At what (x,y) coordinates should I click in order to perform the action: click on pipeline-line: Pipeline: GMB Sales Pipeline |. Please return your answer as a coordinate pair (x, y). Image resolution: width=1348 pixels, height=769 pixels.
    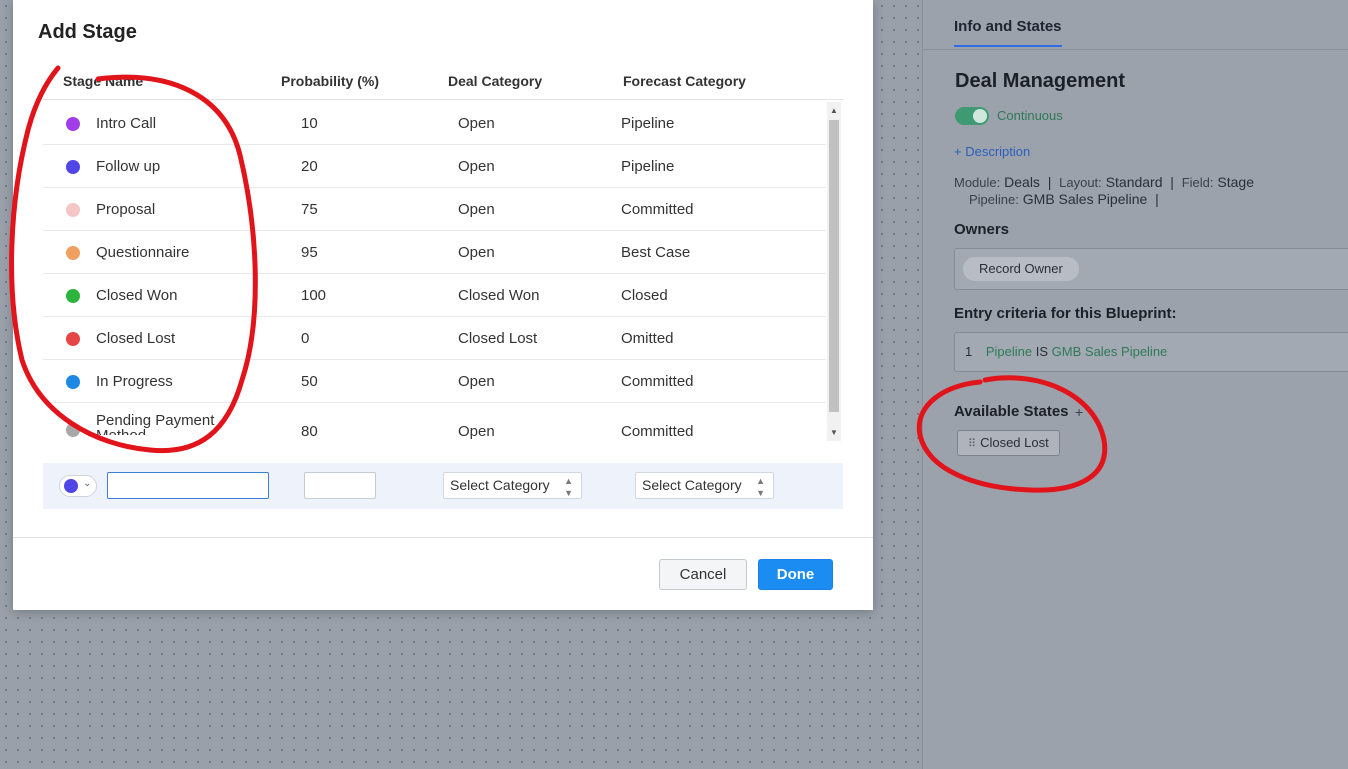
    Looking at the image, I should click on (1104, 199).